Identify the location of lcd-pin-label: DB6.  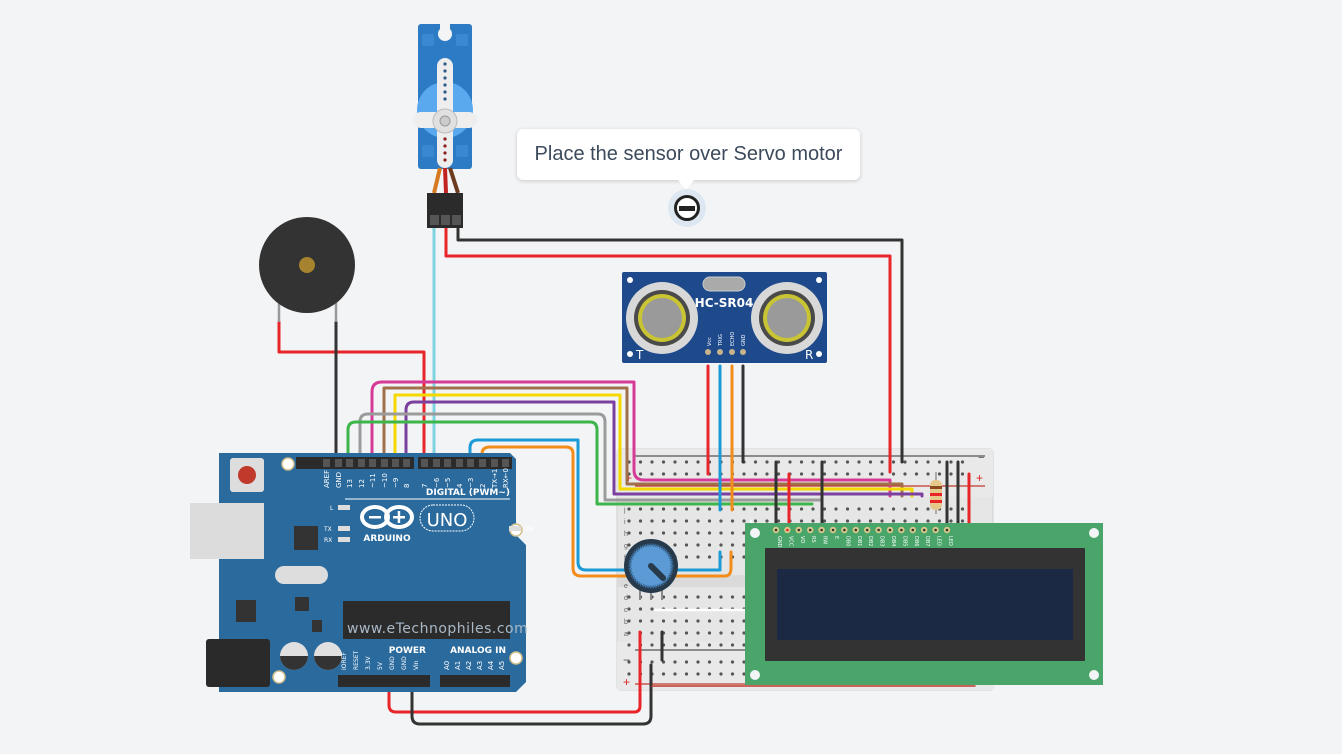
(916, 541).